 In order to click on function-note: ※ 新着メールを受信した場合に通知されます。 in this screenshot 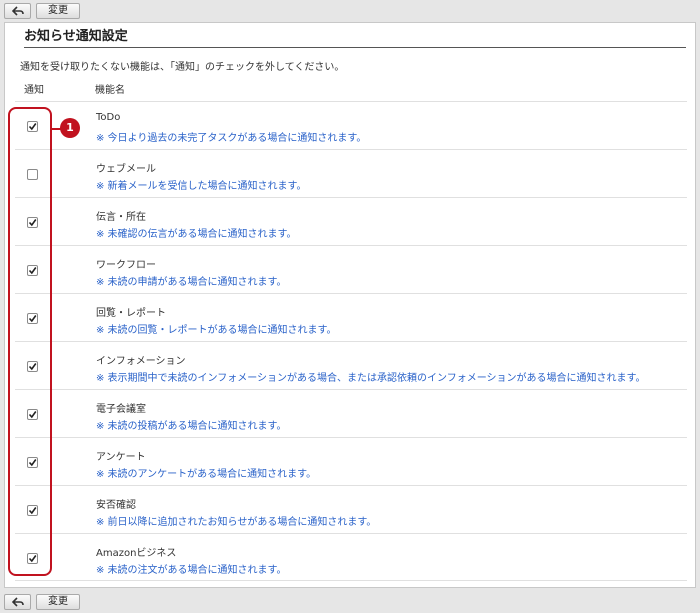, I will do `click(201, 186)`.